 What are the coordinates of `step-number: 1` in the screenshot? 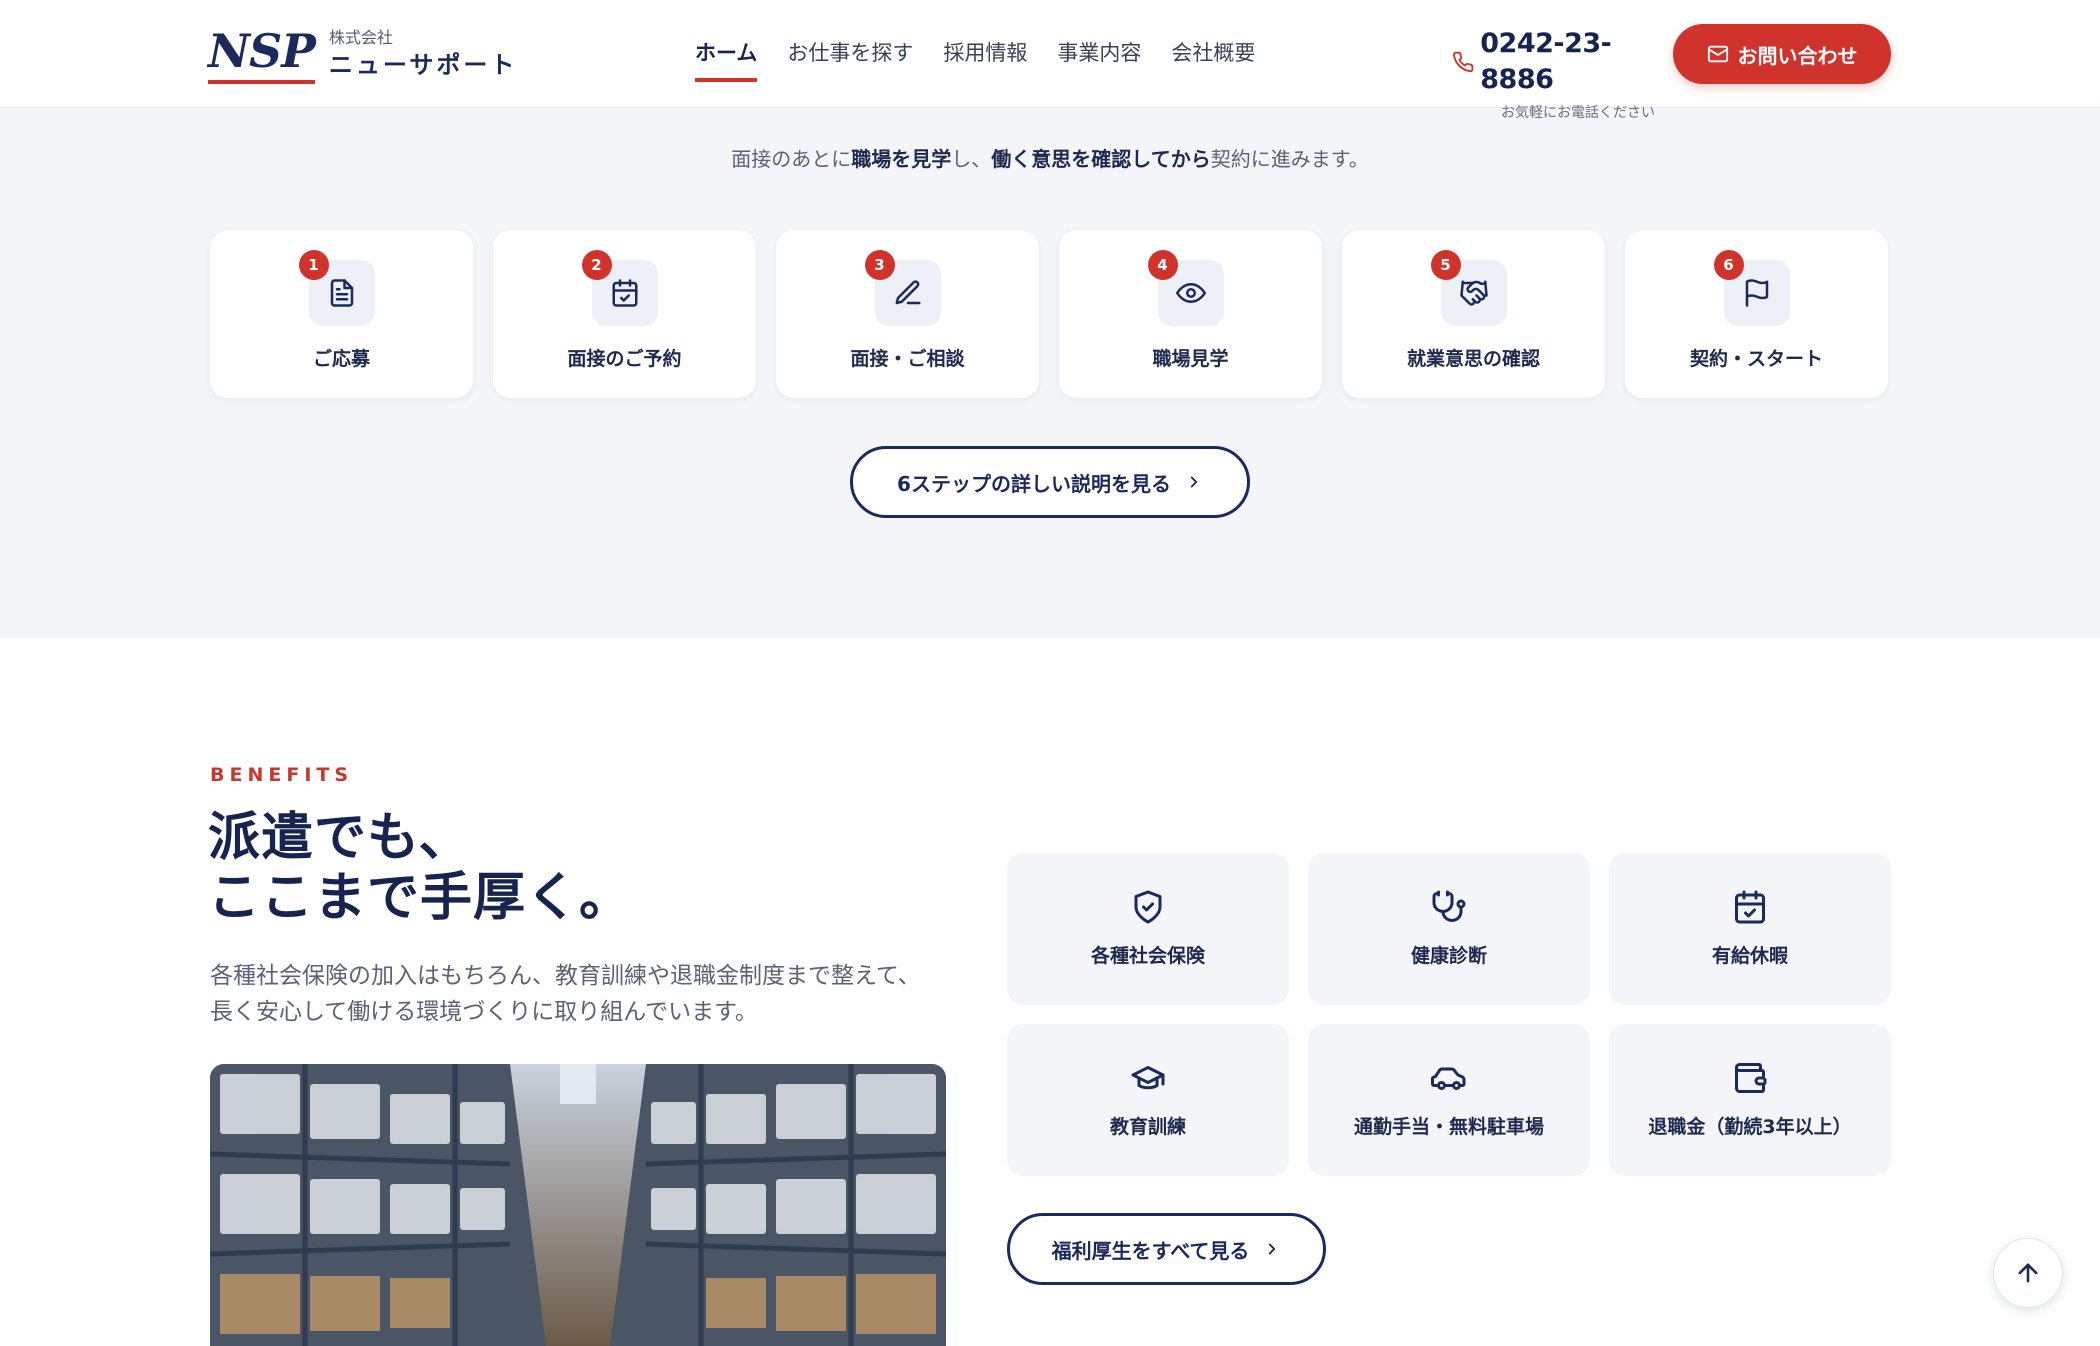 It's located at (313, 265).